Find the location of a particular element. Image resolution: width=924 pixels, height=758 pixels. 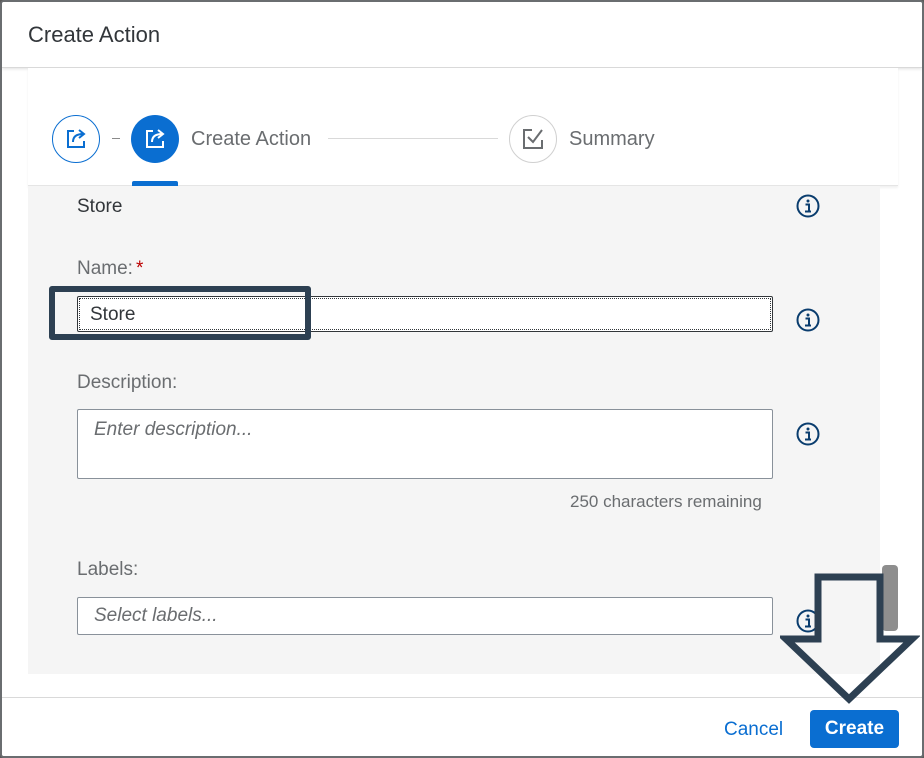

wizard-navigation: Create Action Summary is located at coordinates (463, 127).